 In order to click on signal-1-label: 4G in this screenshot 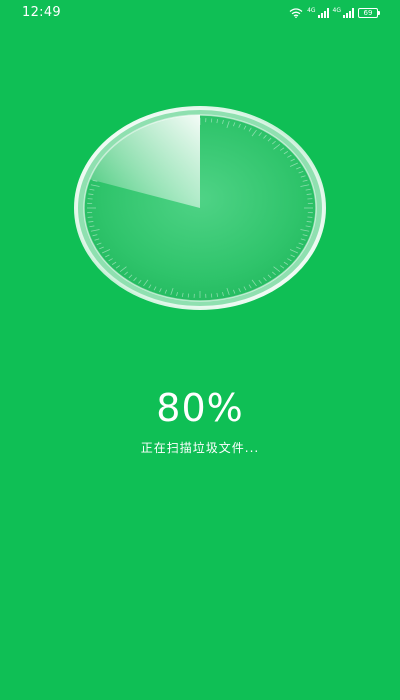, I will do `click(311, 10)`.